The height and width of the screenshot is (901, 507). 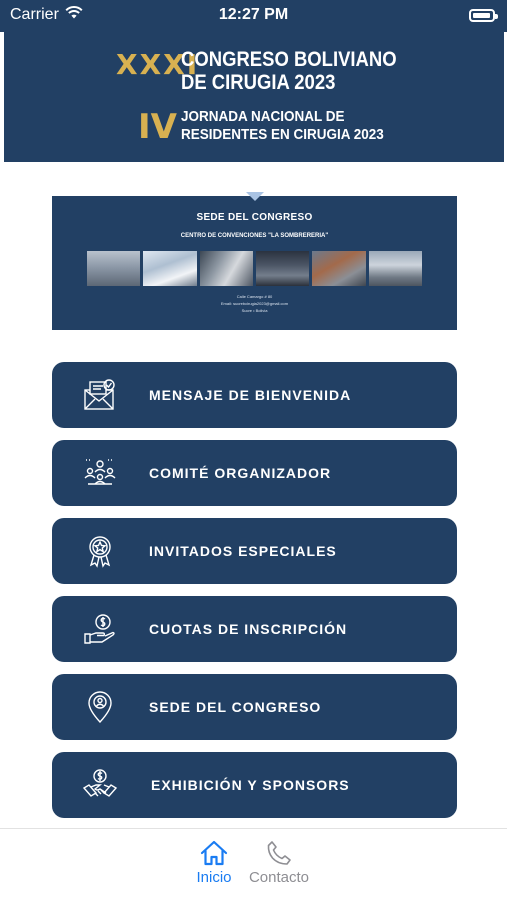 I want to click on menu-label: COMITÉ ORGANIZADOR, so click(x=240, y=473).